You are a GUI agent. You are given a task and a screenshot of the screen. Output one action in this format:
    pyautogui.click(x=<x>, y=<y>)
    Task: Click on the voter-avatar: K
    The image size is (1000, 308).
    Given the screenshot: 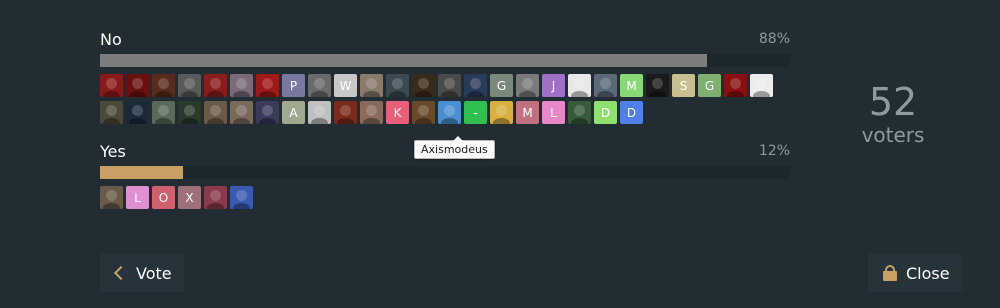 What is the action you would take?
    pyautogui.click(x=397, y=112)
    